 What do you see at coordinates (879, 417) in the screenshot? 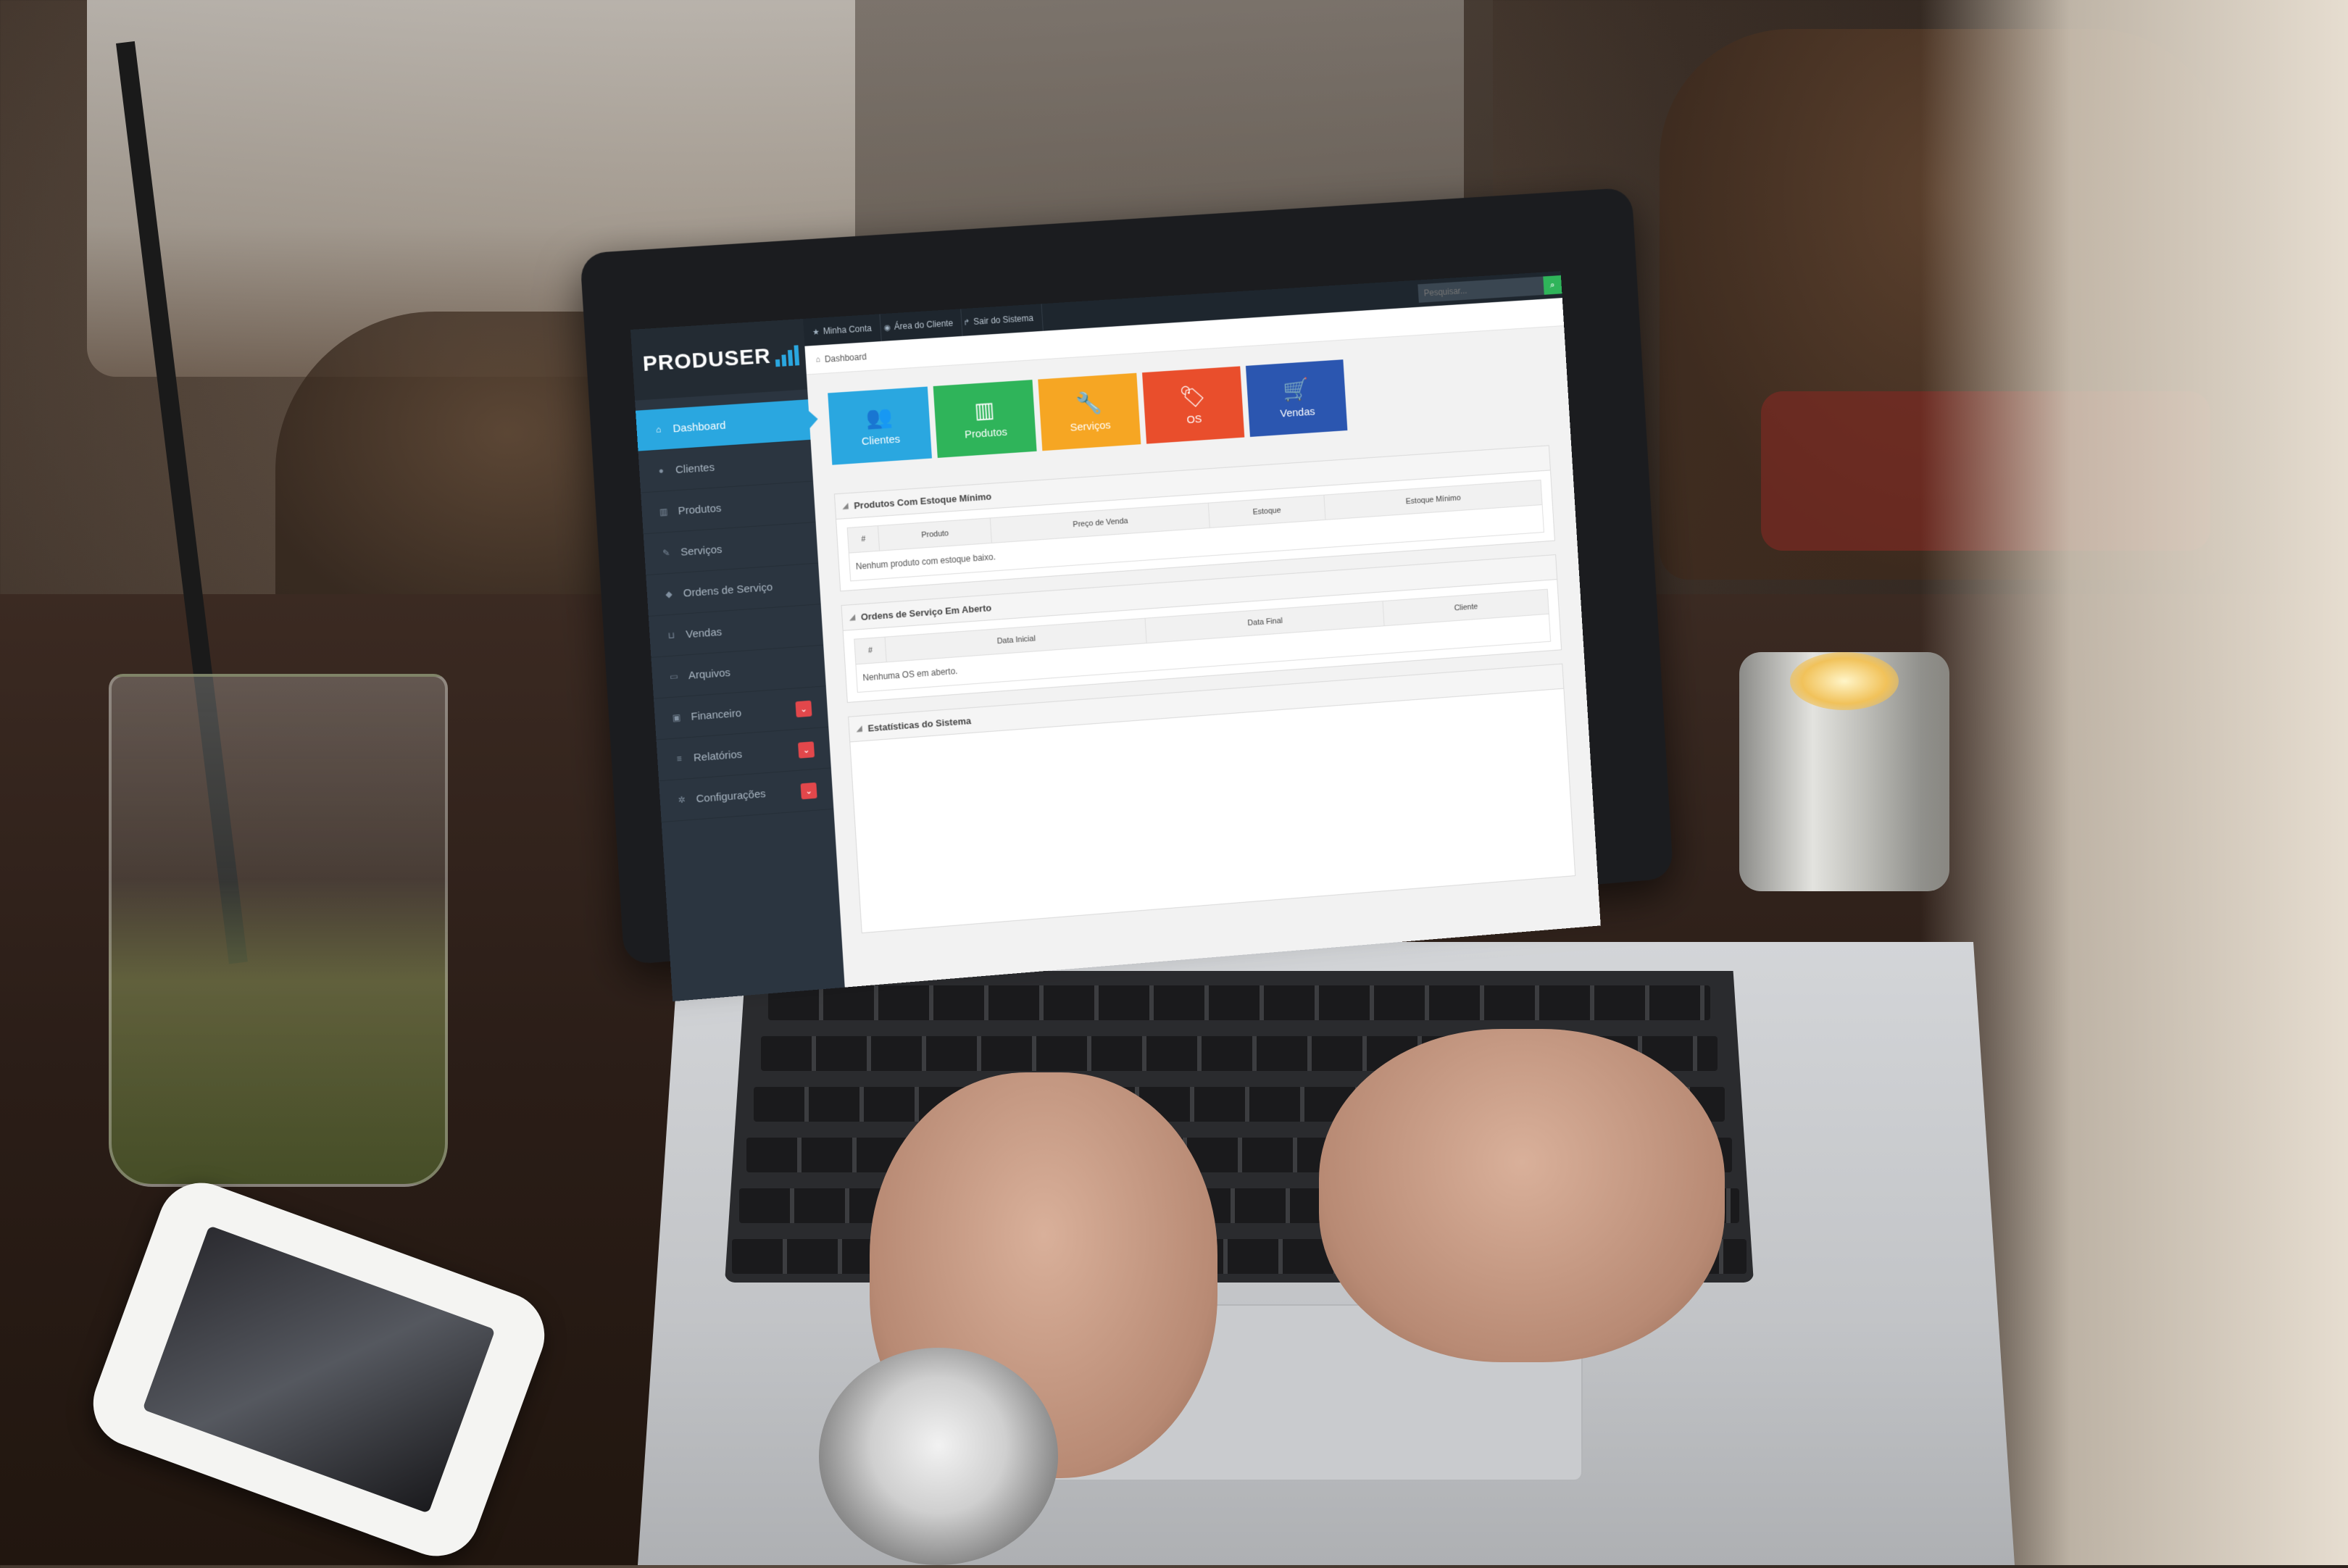
I see `users-icon: 👥` at bounding box center [879, 417].